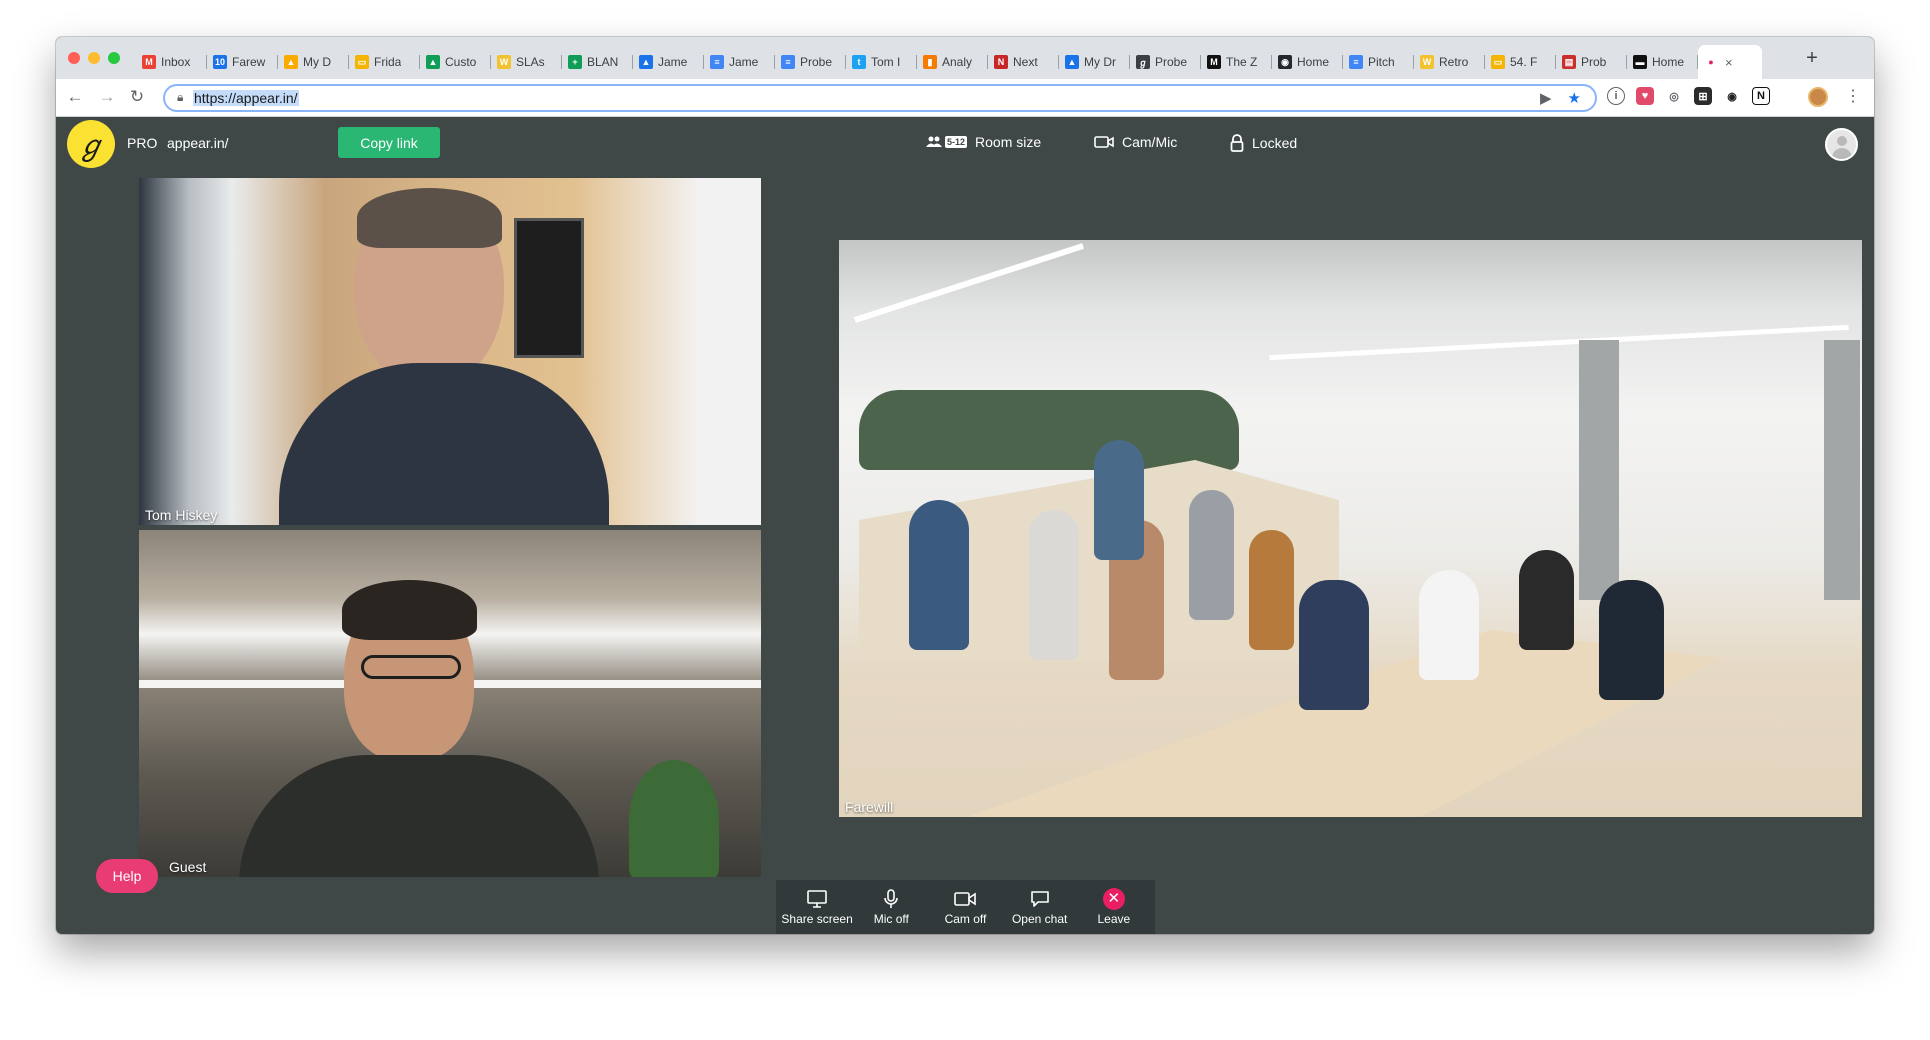 The image size is (1930, 1040). I want to click on share-screen-button: Share screen, so click(817, 907).